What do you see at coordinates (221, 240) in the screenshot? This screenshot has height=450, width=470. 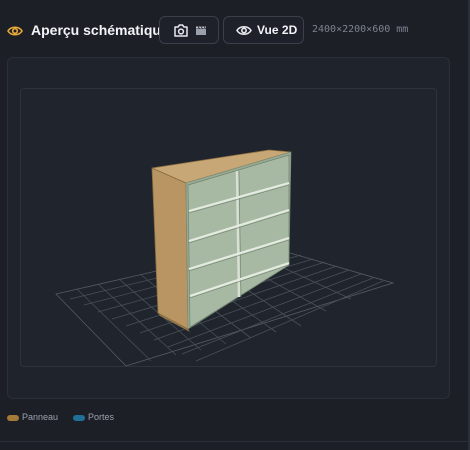 I see `bookcase-model` at bounding box center [221, 240].